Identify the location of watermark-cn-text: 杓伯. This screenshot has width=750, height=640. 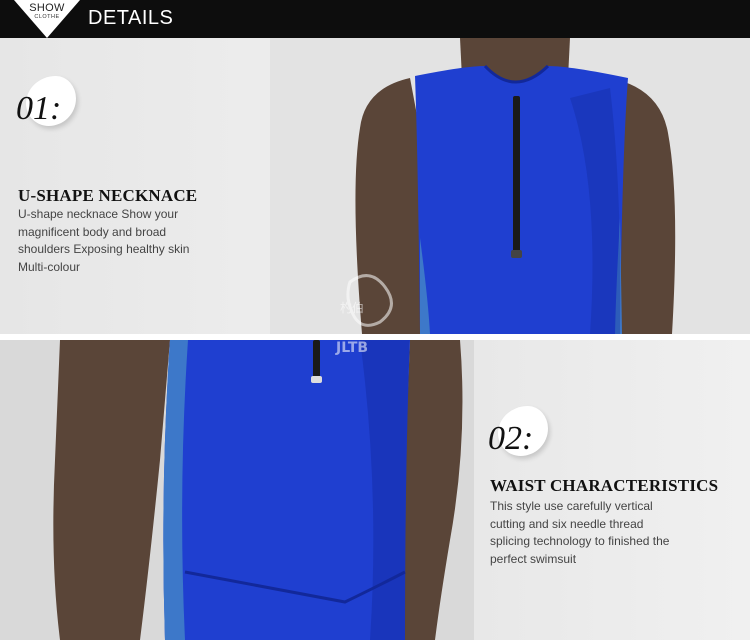
(352, 307).